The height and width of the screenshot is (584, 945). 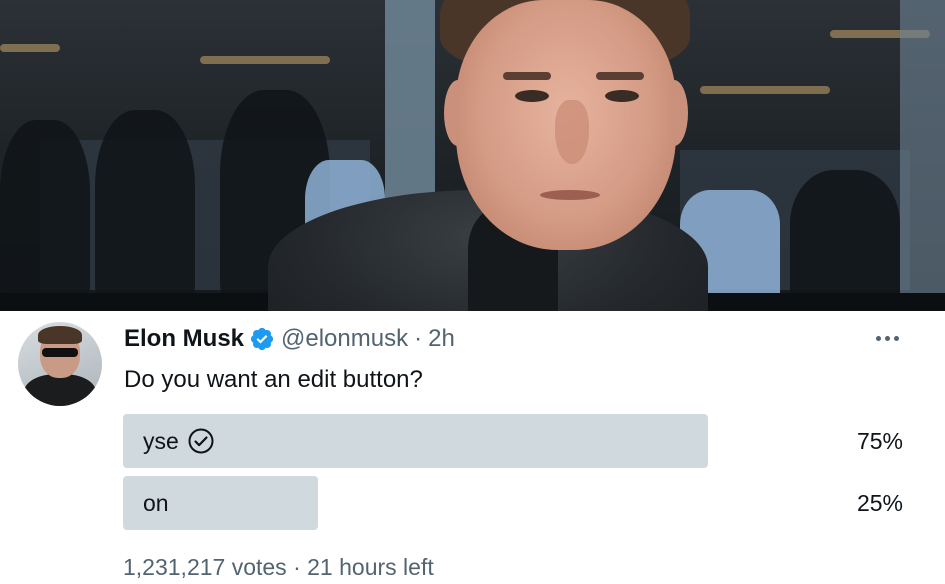 I want to click on poll-option-label: on, so click(x=156, y=502).